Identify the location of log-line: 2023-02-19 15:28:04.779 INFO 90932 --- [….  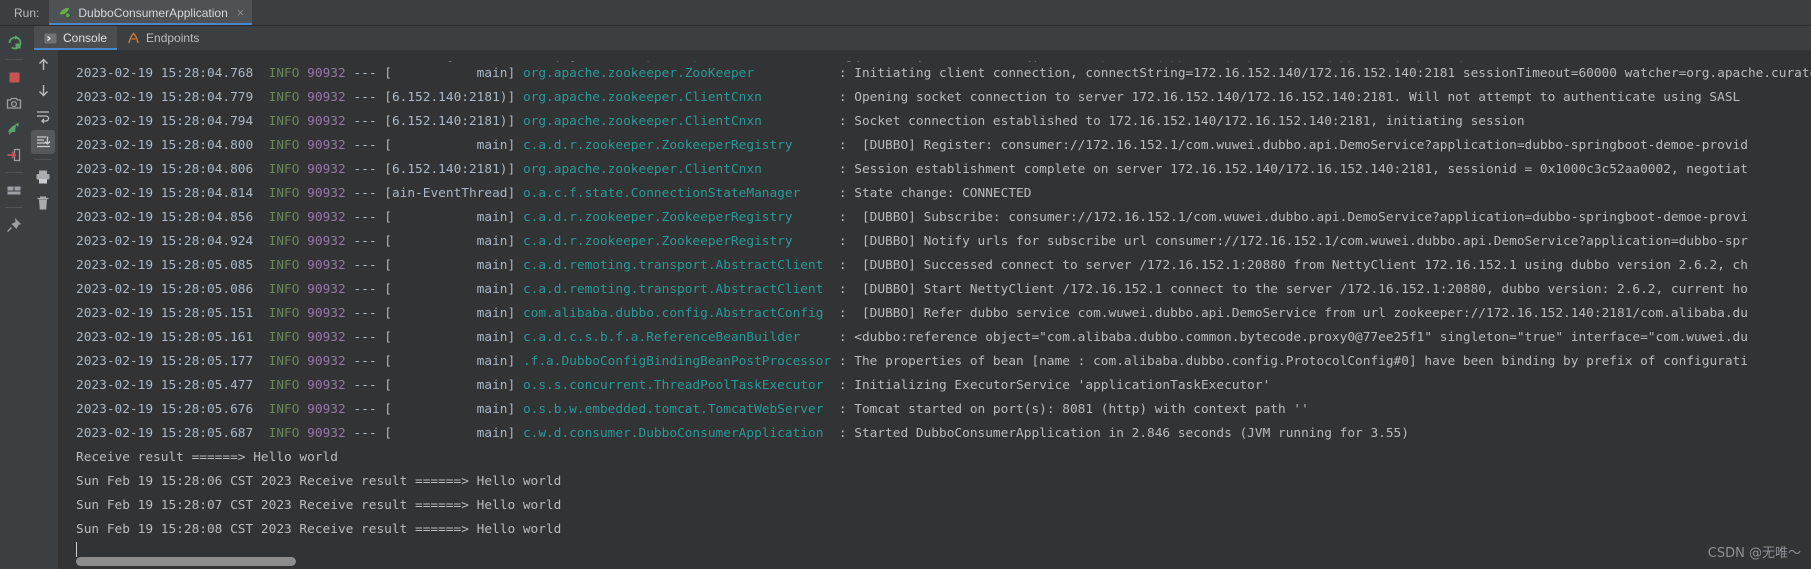
(939, 98).